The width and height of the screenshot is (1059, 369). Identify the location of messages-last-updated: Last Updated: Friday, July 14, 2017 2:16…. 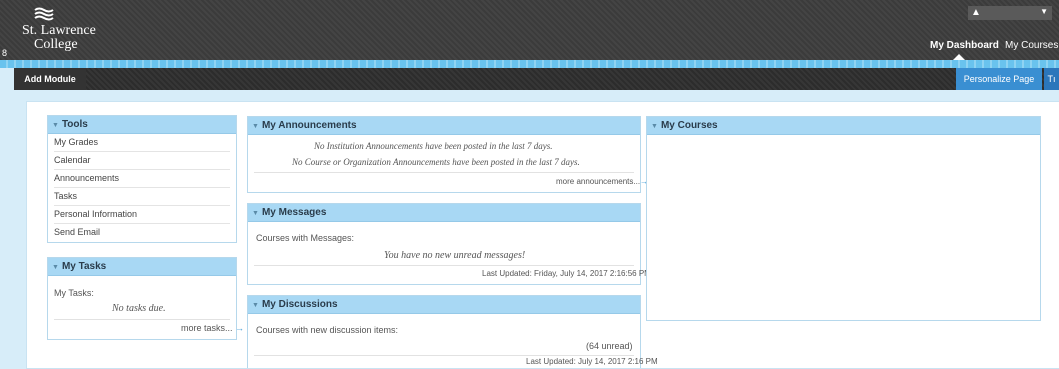
(576, 273).